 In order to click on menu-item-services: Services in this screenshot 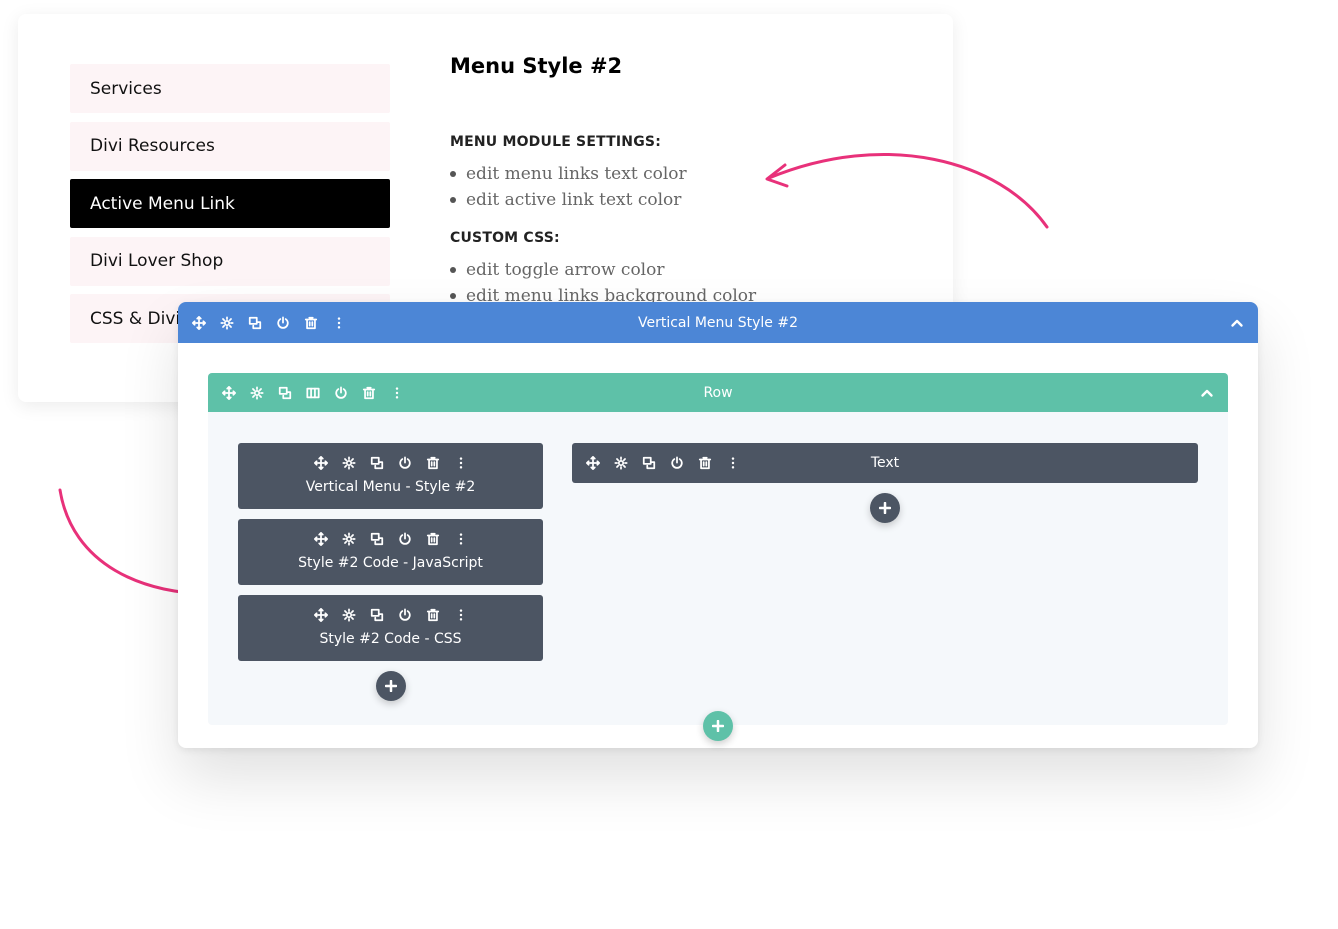, I will do `click(230, 88)`.